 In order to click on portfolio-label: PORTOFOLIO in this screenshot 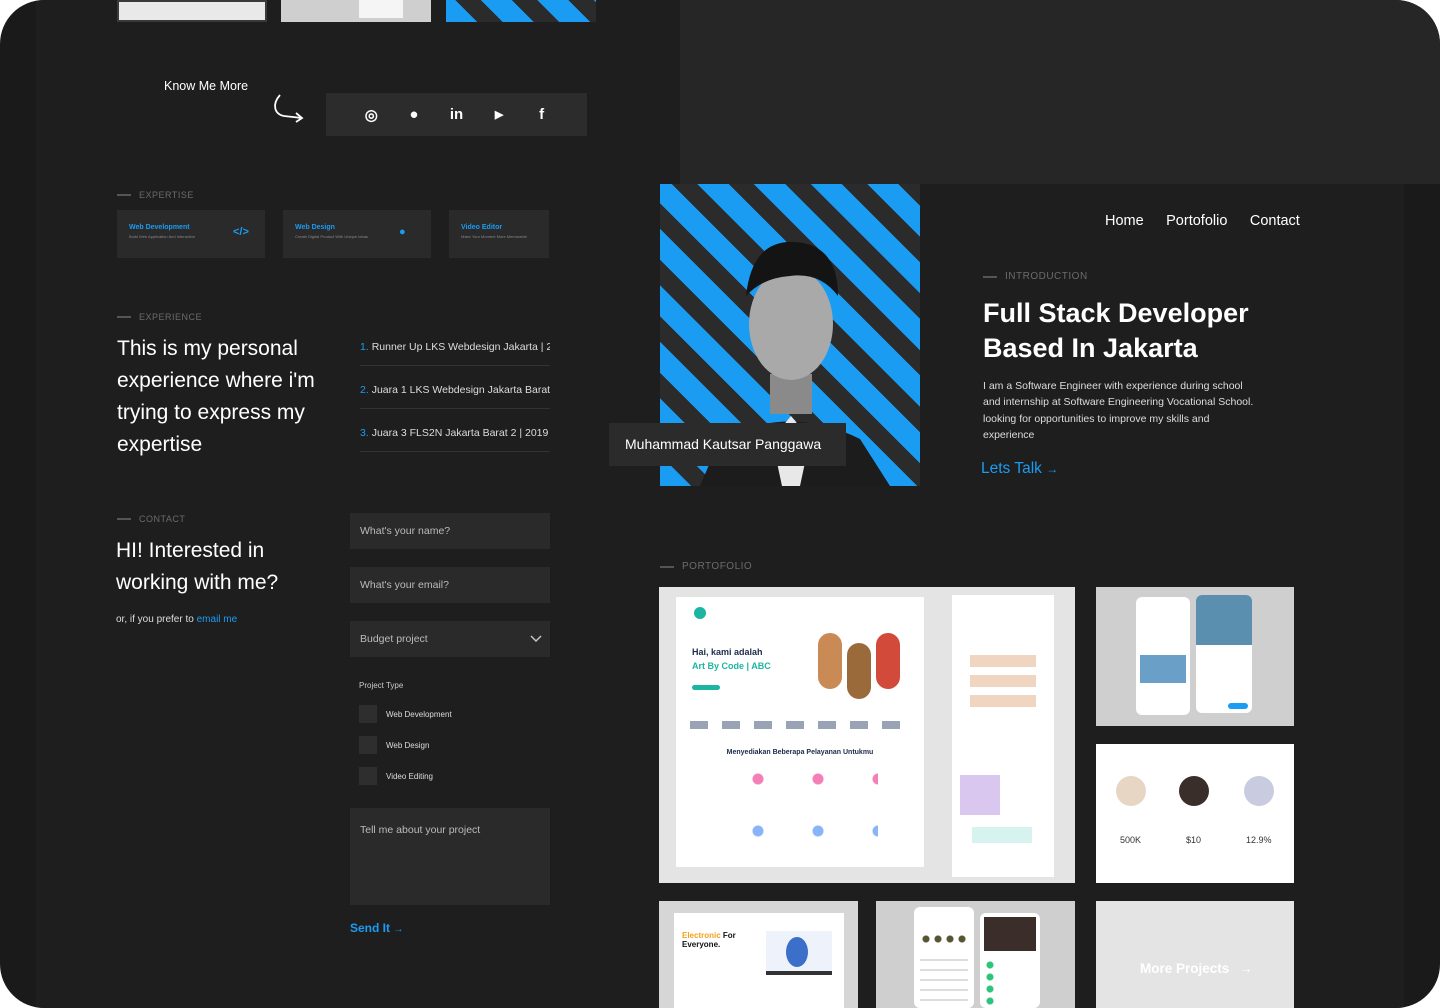, I will do `click(706, 566)`.